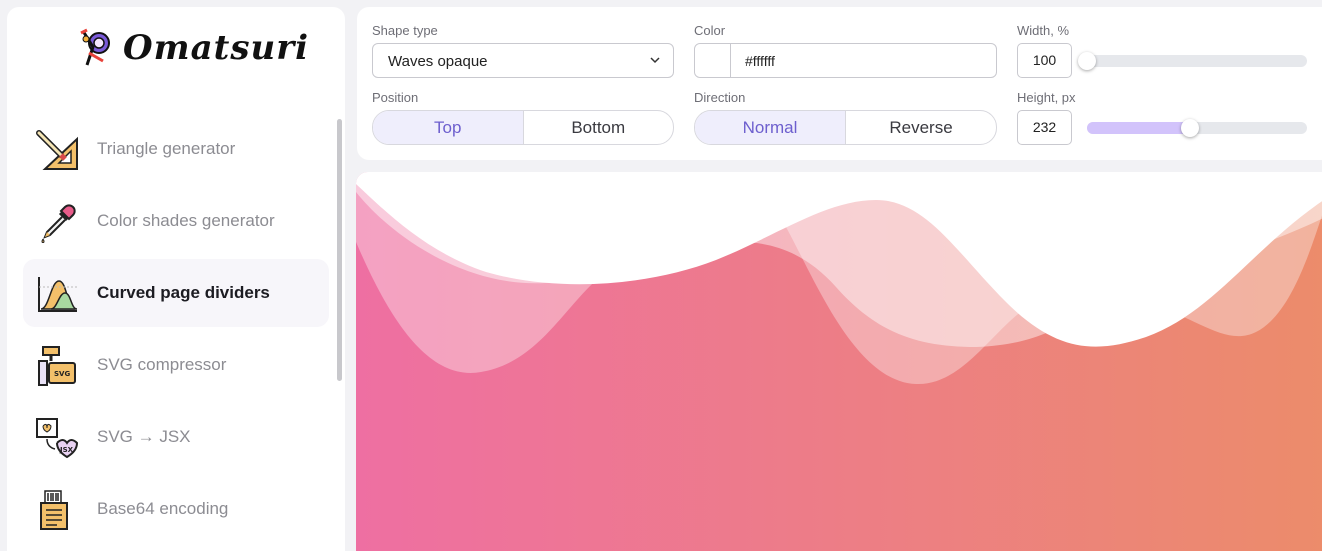  What do you see at coordinates (58, 294) in the screenshot?
I see `curve-chart-icon` at bounding box center [58, 294].